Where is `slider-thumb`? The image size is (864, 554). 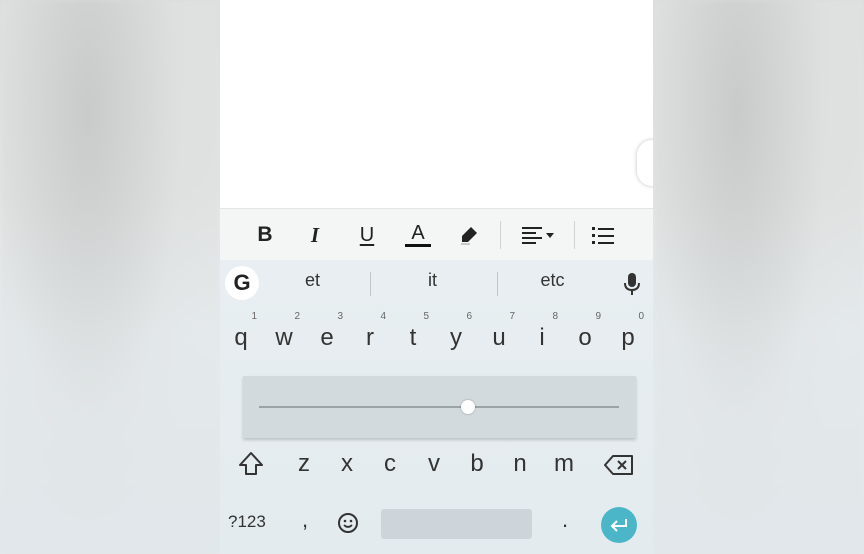 slider-thumb is located at coordinates (467, 407).